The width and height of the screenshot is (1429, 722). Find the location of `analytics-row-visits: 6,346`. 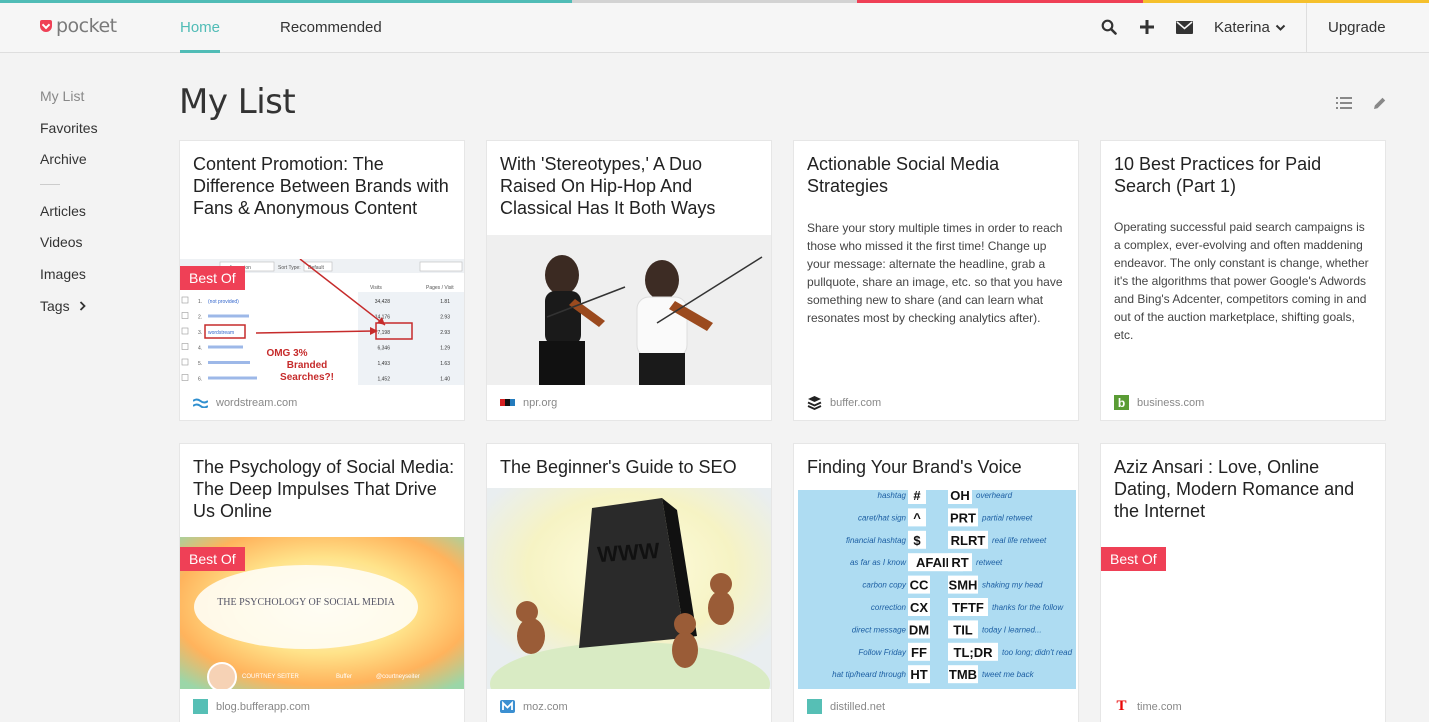

analytics-row-visits: 6,346 is located at coordinates (383, 349).